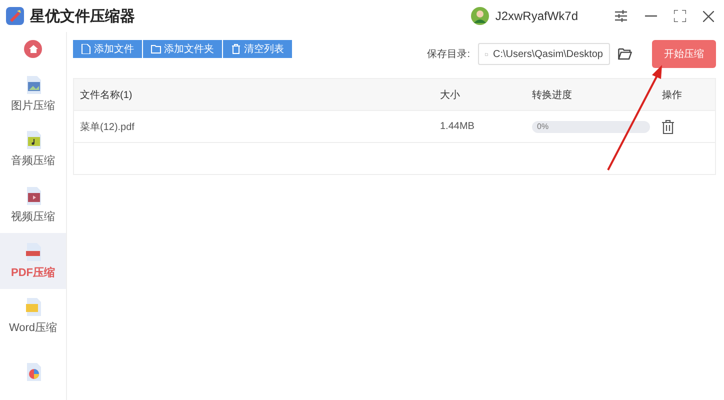 The height and width of the screenshot is (400, 724). I want to click on window-title: 星优文件压缩器, so click(82, 16).